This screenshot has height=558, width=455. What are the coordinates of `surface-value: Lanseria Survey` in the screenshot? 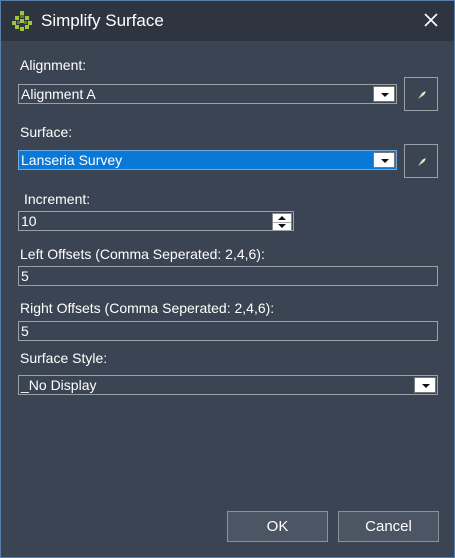 It's located at (72, 160).